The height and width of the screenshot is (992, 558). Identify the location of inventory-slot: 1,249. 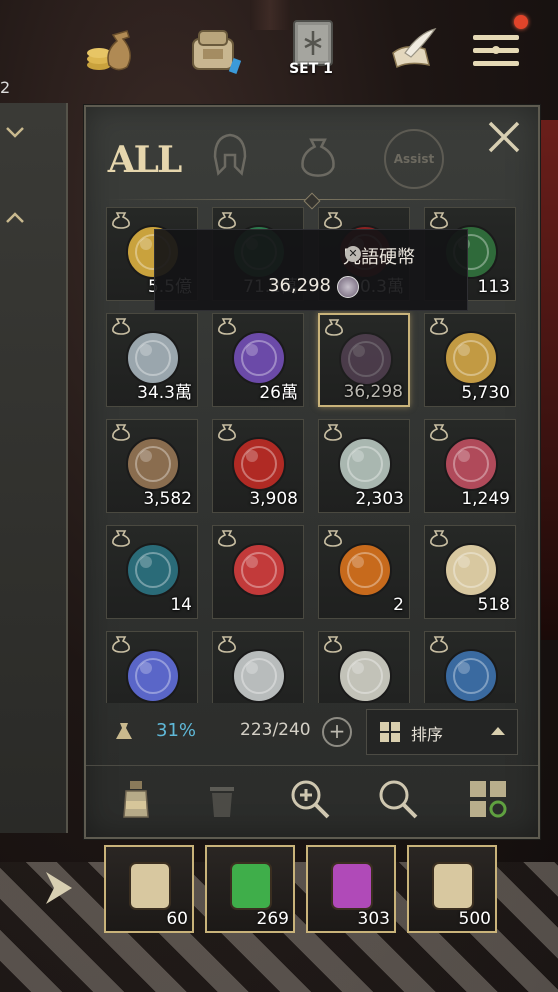
(470, 466).